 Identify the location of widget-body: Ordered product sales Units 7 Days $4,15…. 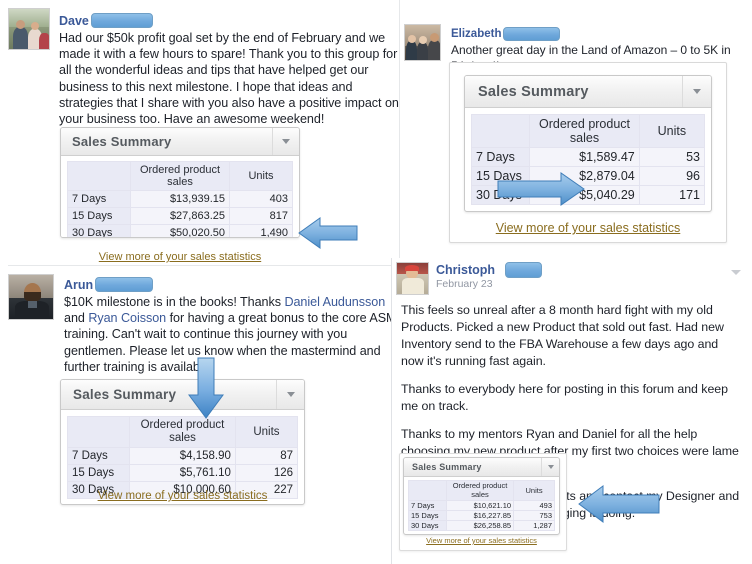
(182, 455).